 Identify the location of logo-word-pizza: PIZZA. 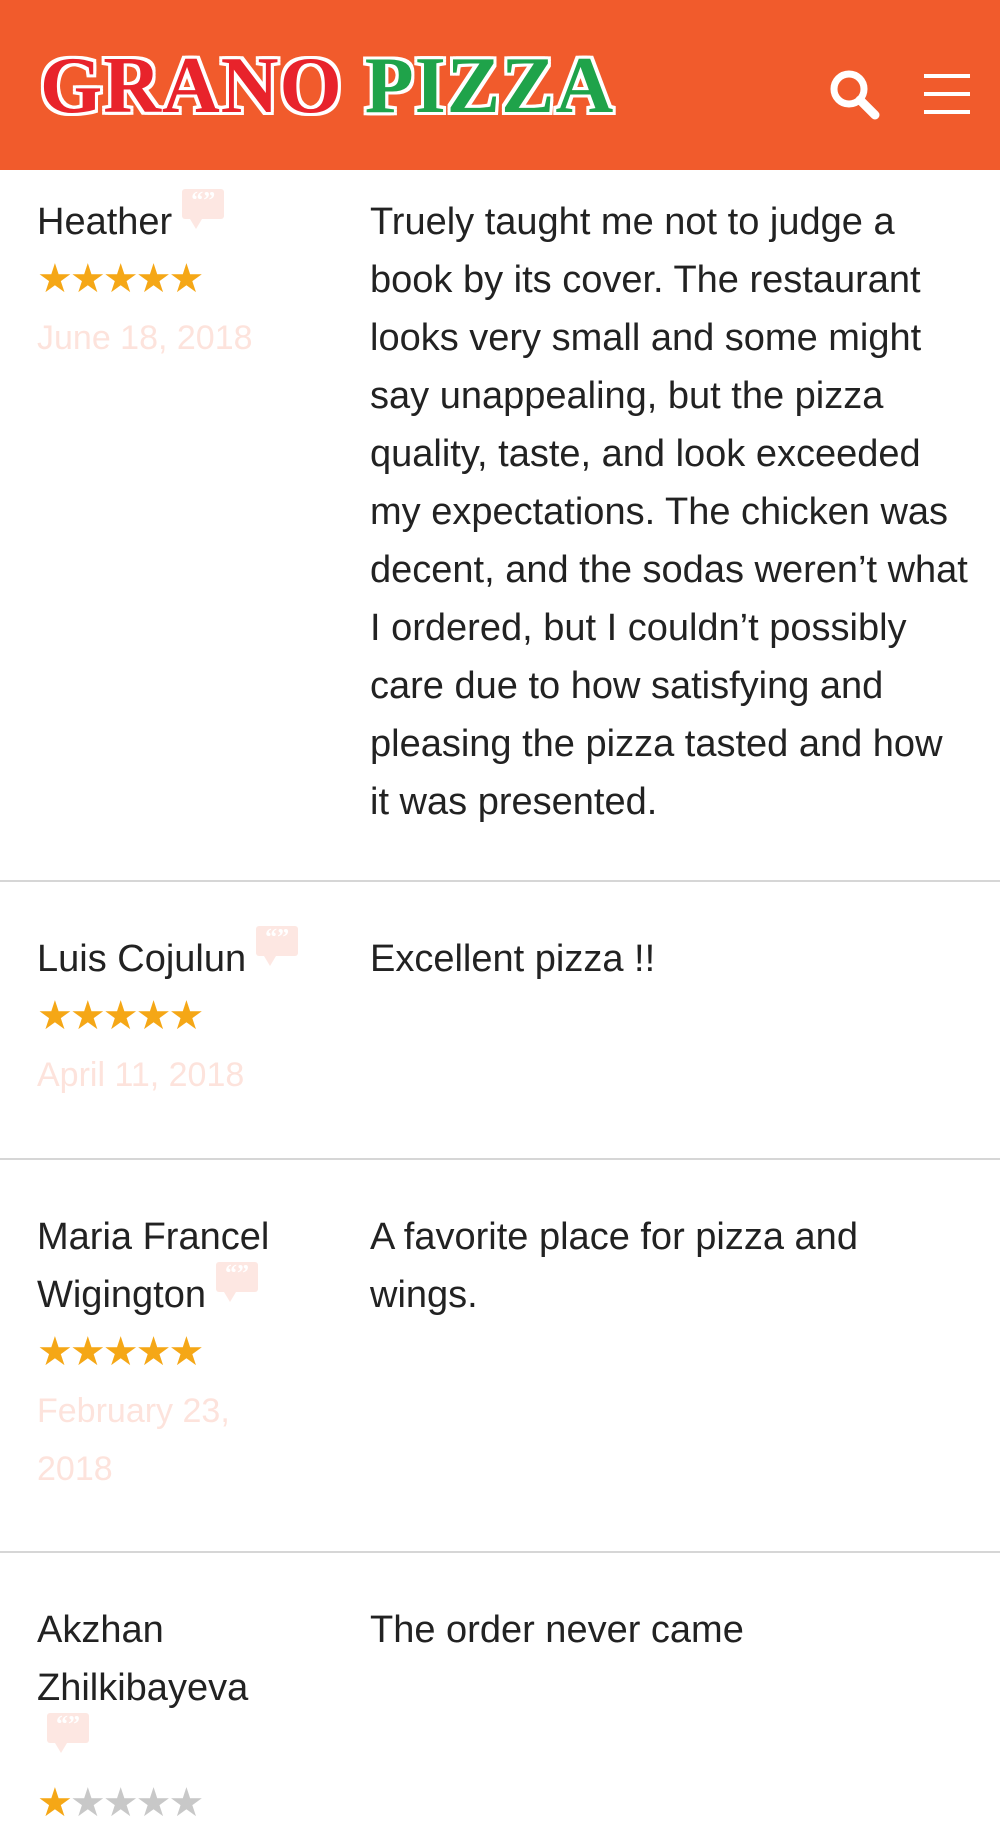
(489, 86).